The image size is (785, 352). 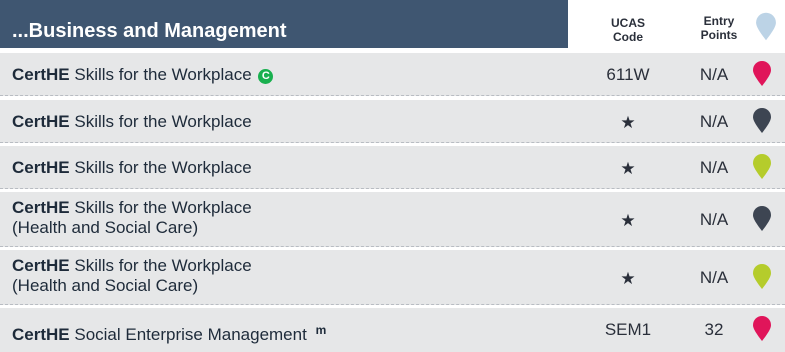 I want to click on section-header-band: ...Business and Management, so click(x=284, y=24).